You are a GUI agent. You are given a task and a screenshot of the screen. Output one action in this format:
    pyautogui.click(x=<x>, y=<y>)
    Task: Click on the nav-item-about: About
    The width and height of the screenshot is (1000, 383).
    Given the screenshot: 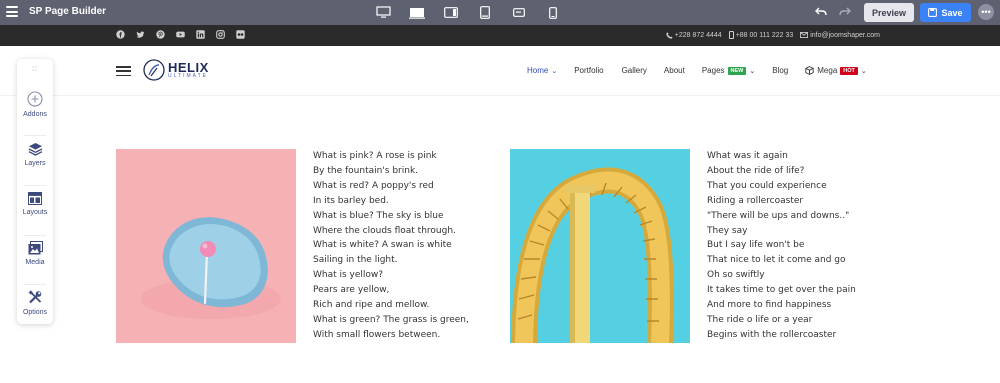 What is the action you would take?
    pyautogui.click(x=674, y=70)
    